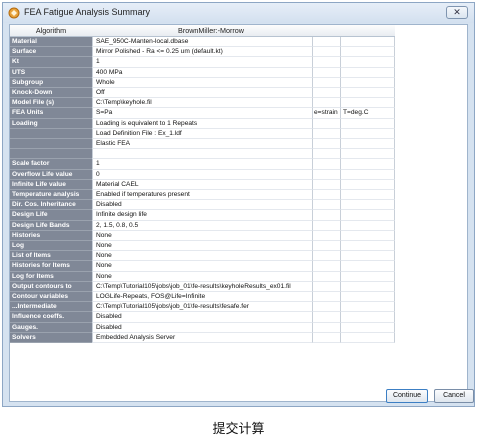 The height and width of the screenshot is (443, 477). Describe the element at coordinates (238, 429) in the screenshot. I see `figure-caption: 提交计算` at that location.